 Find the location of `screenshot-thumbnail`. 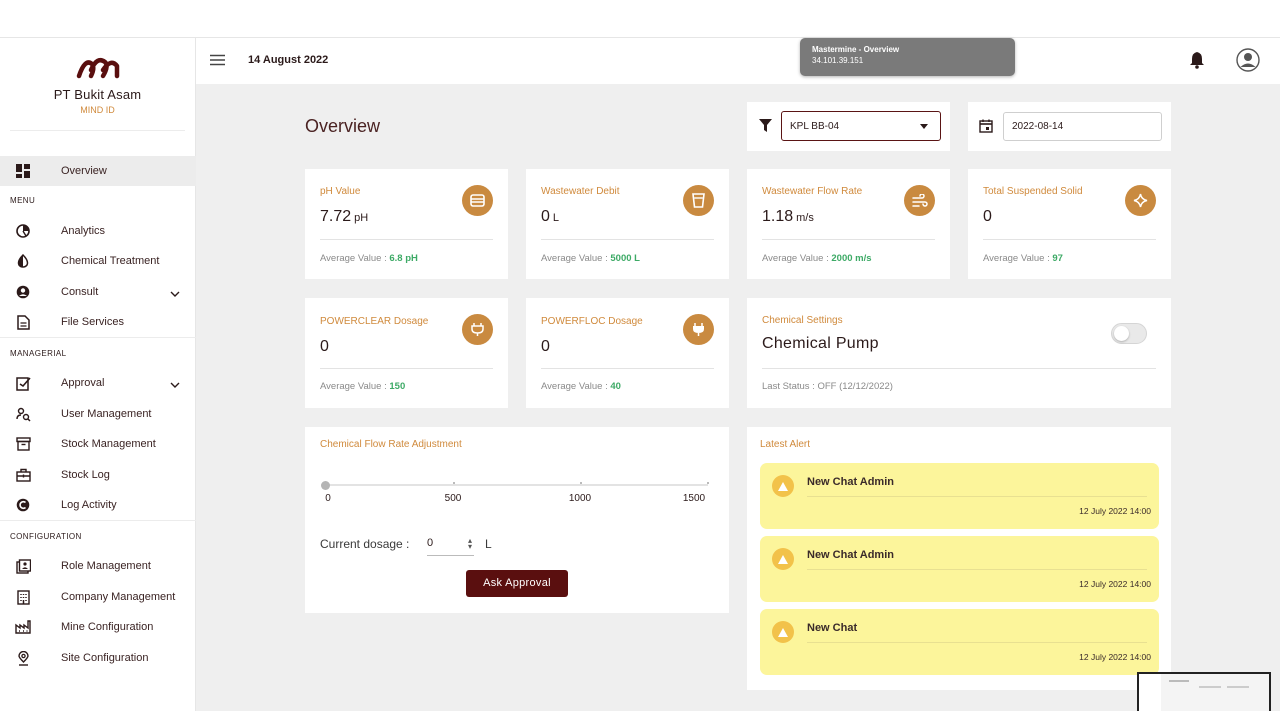

screenshot-thumbnail is located at coordinates (1204, 691).